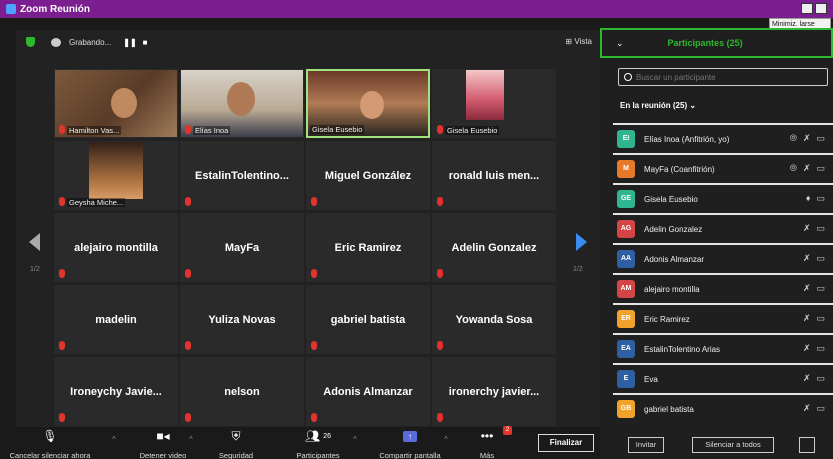  What do you see at coordinates (723, 258) in the screenshot?
I see `participant-row: AA Adonis Almanzar ✗ ▭` at bounding box center [723, 258].